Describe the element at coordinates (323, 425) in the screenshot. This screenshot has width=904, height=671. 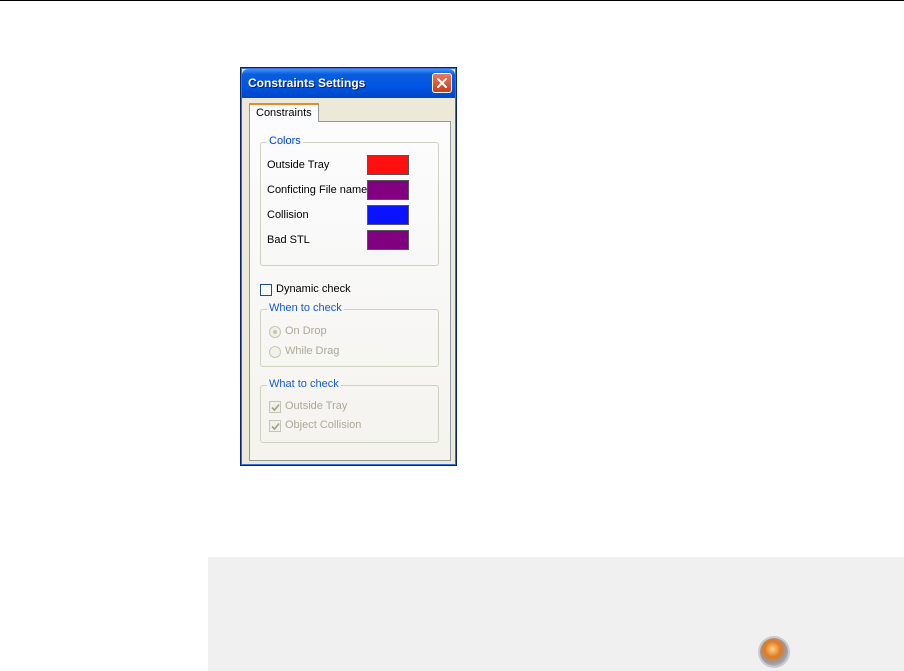
I see `object-collision-label: Object Collision` at that location.